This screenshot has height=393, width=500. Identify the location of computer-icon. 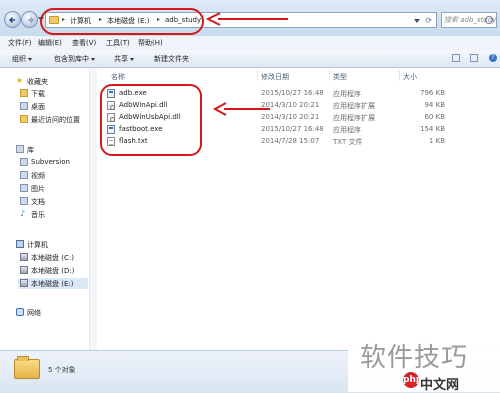
(20, 244).